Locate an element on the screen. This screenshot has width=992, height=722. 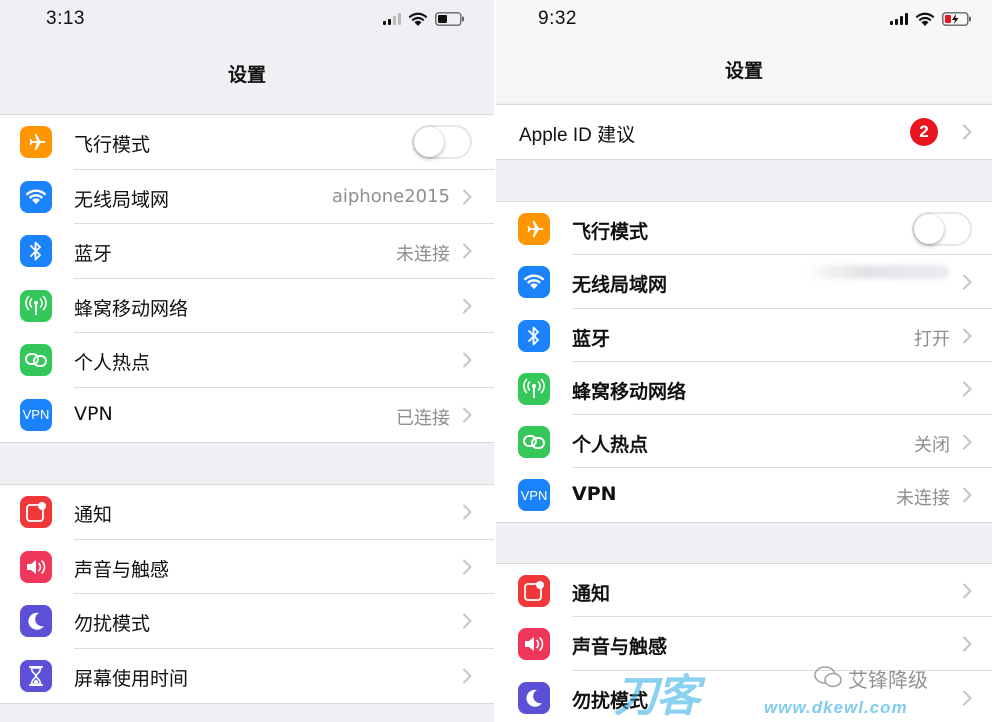
redacted-network-name is located at coordinates (876, 272).